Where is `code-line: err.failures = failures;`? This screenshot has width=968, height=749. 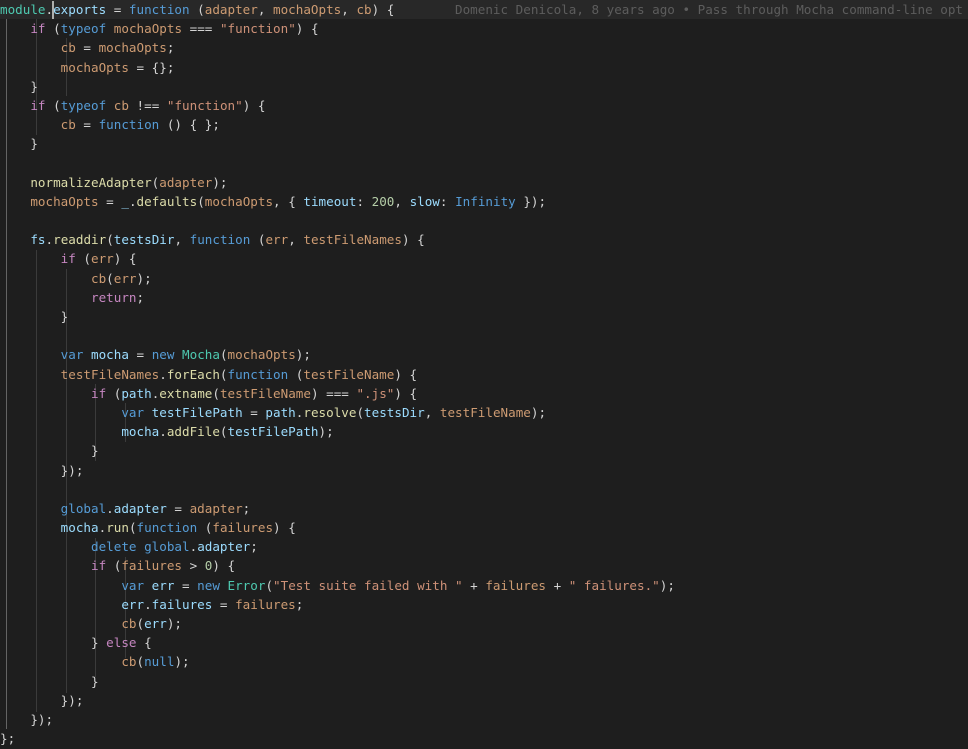 code-line: err.failures = failures; is located at coordinates (484, 604).